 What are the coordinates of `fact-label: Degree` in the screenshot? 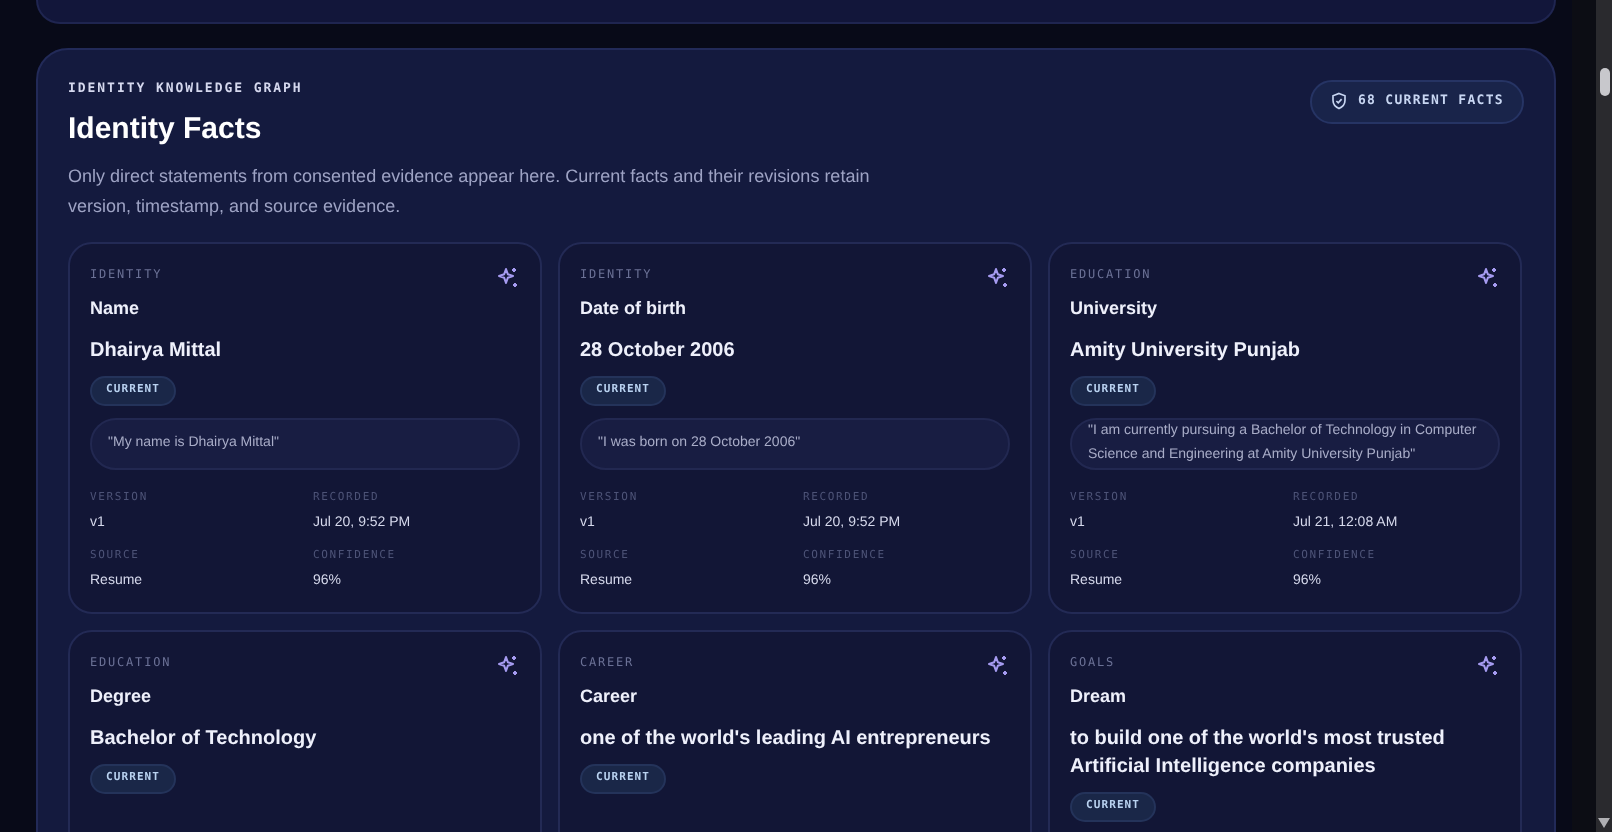 It's located at (121, 697).